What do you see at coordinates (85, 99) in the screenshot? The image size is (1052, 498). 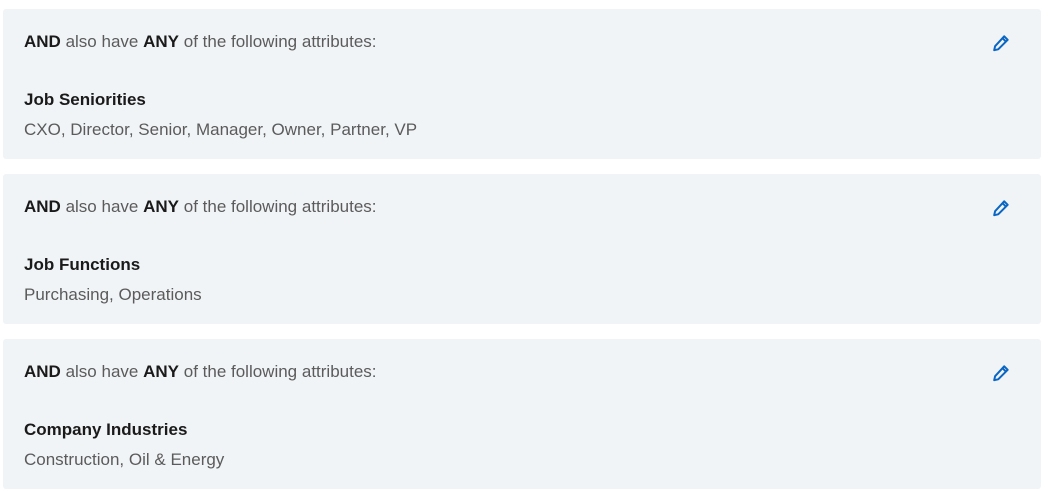 I see `attribute-name: Job Seniorities` at bounding box center [85, 99].